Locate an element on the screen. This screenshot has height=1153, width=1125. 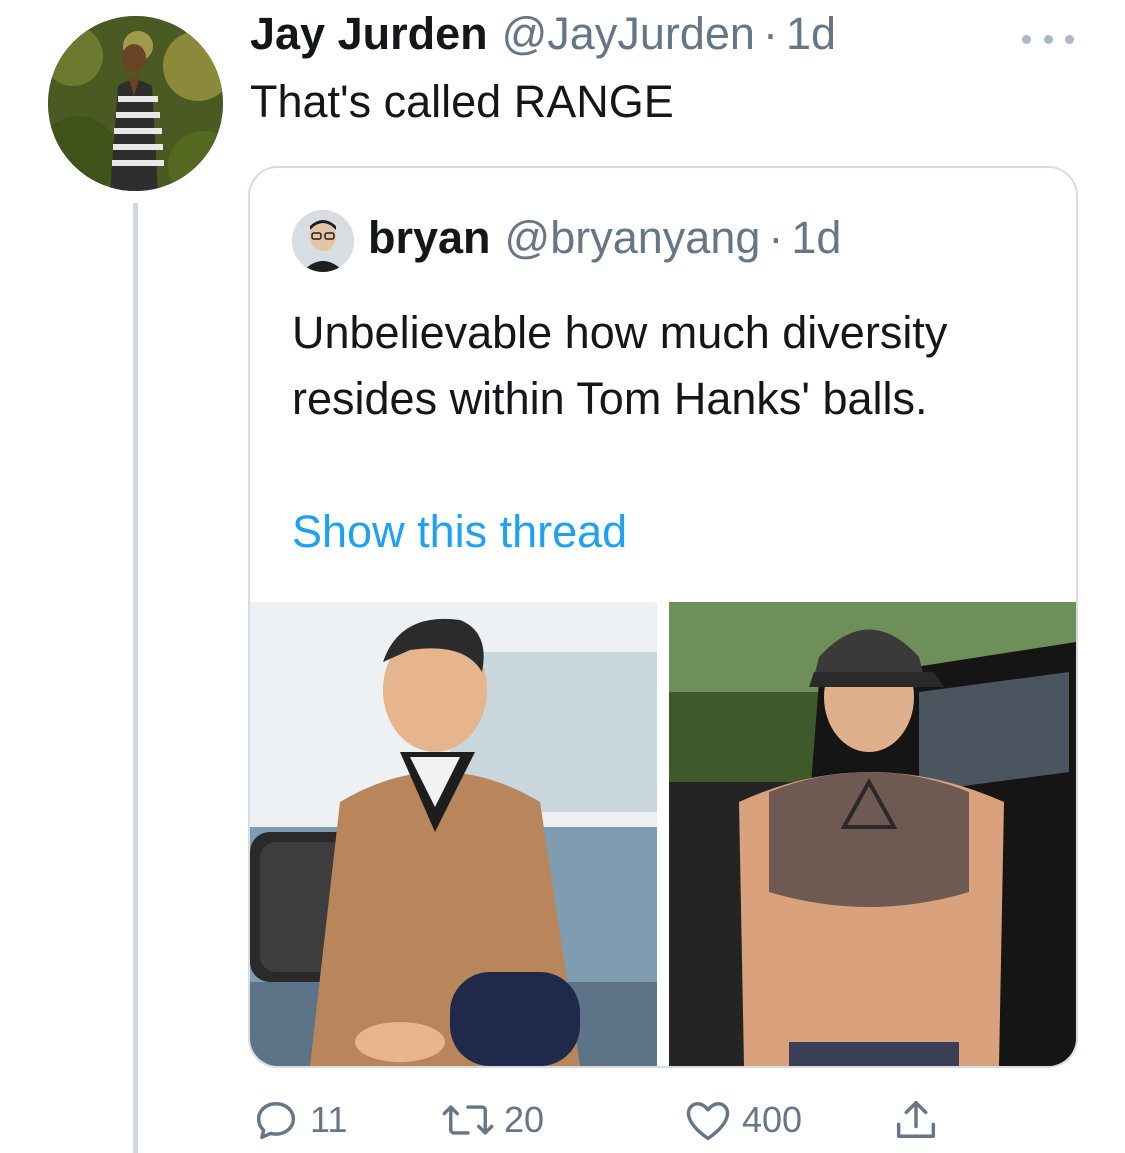
retweet-icon is located at coordinates (468, 1120).